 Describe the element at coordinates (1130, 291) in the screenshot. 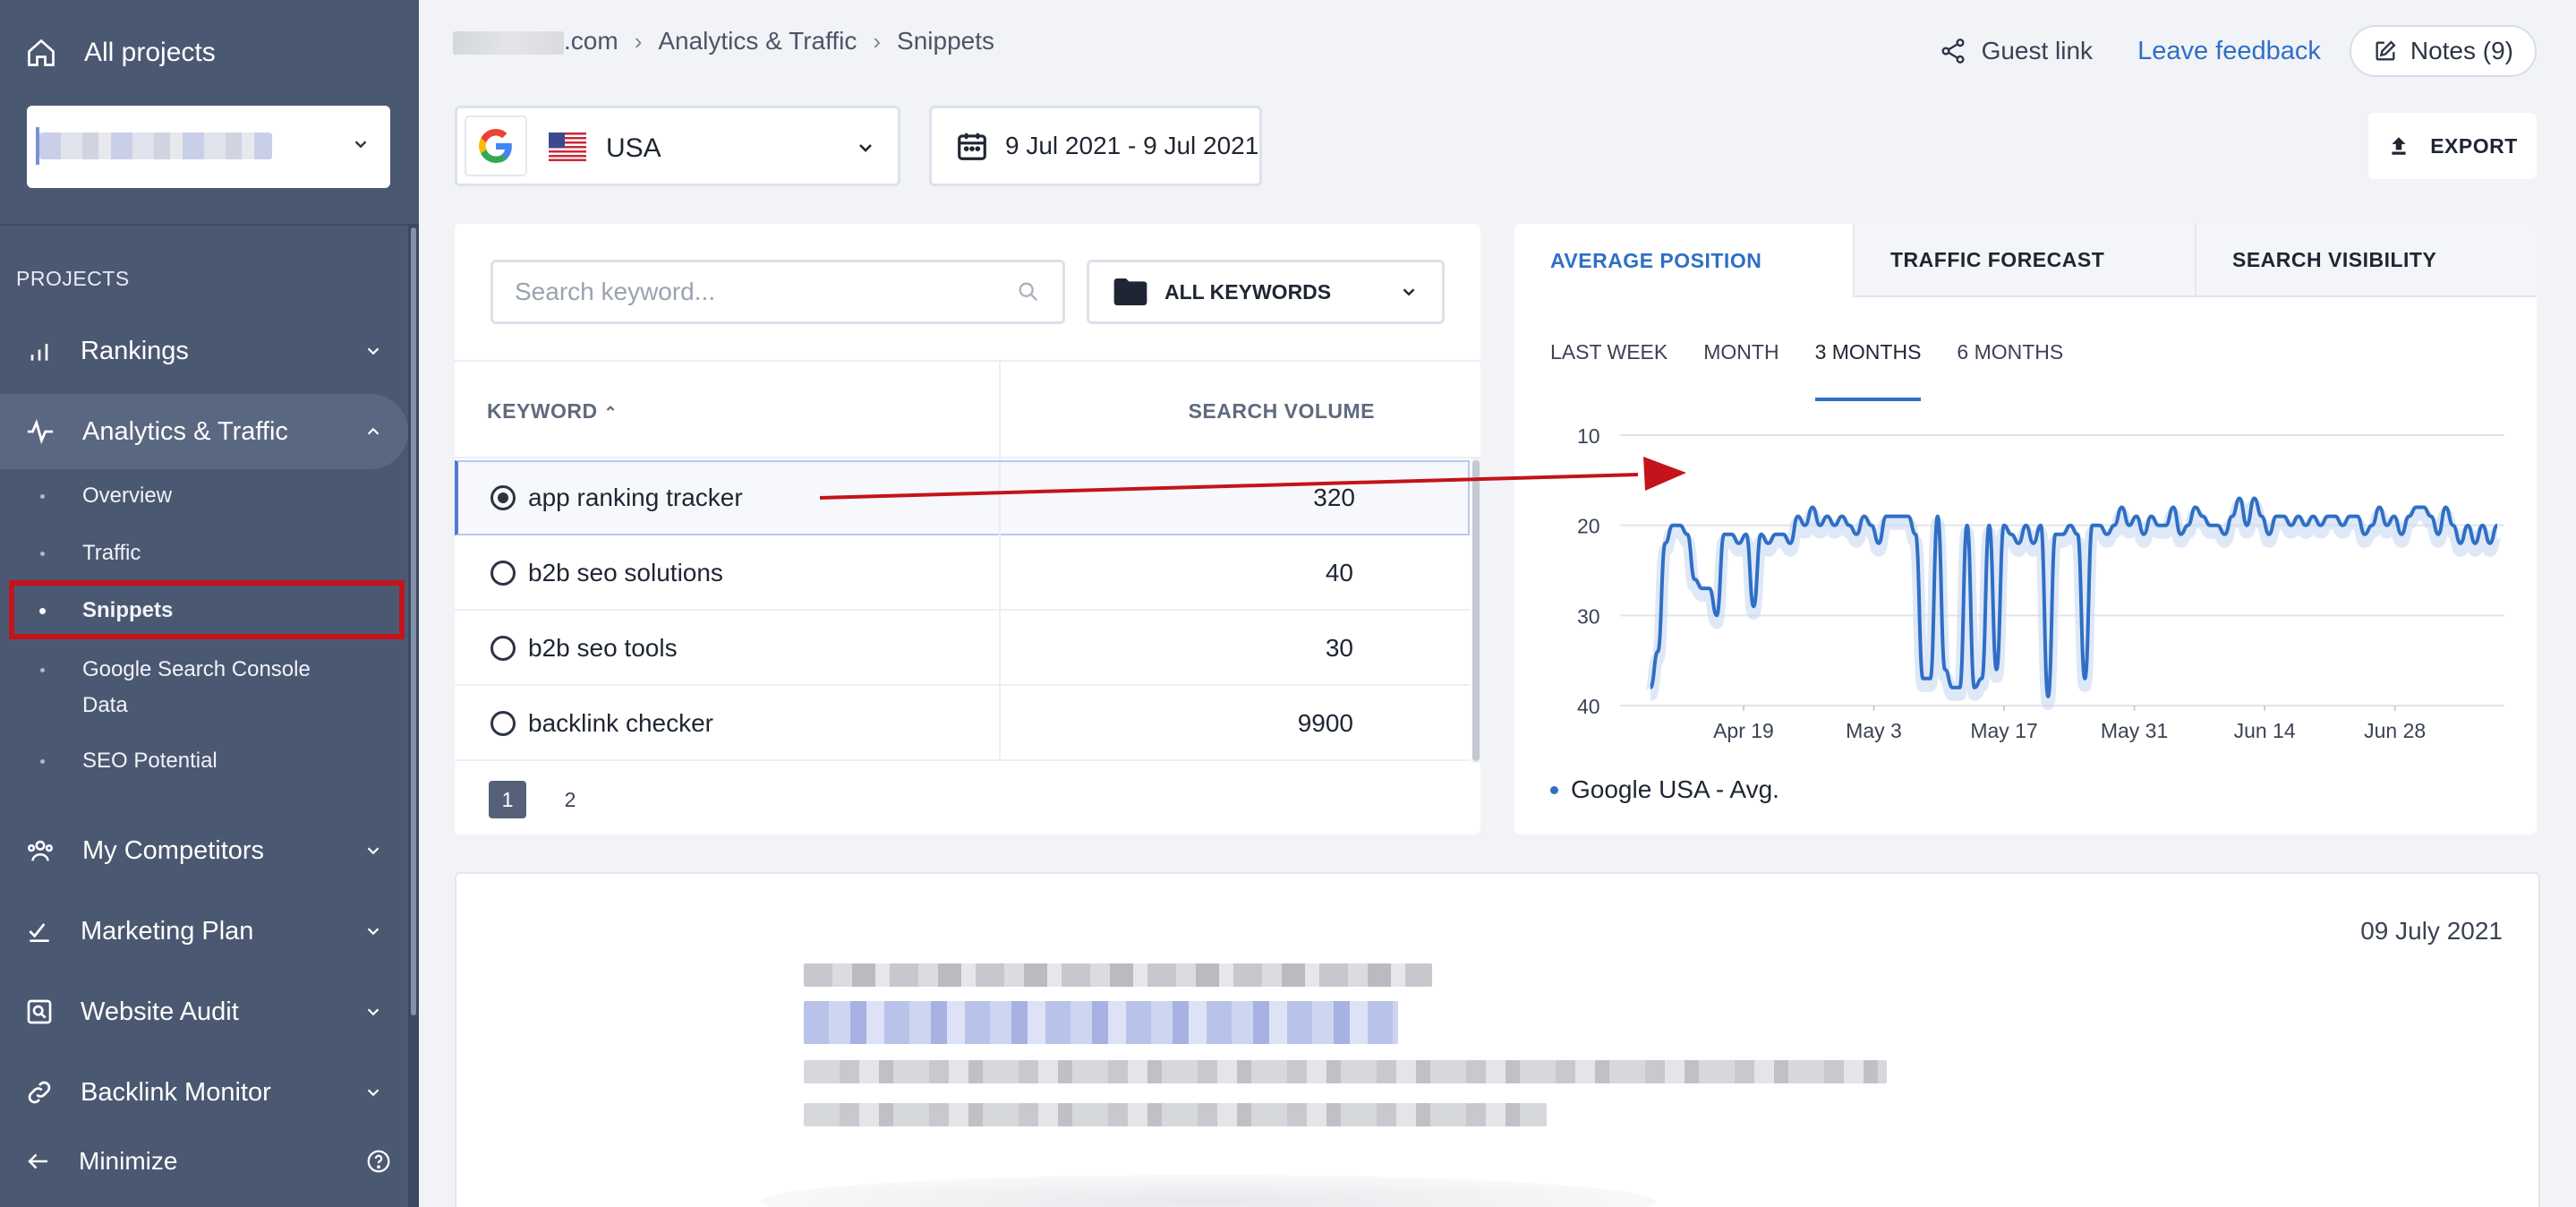

I see `folder-icon` at that location.